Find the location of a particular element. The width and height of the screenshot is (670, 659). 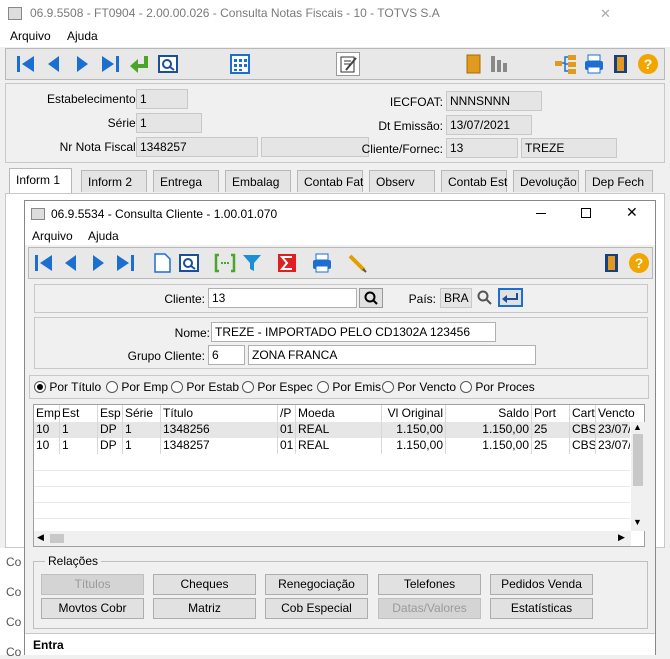

tab-entrega: Entrega is located at coordinates (186, 181).